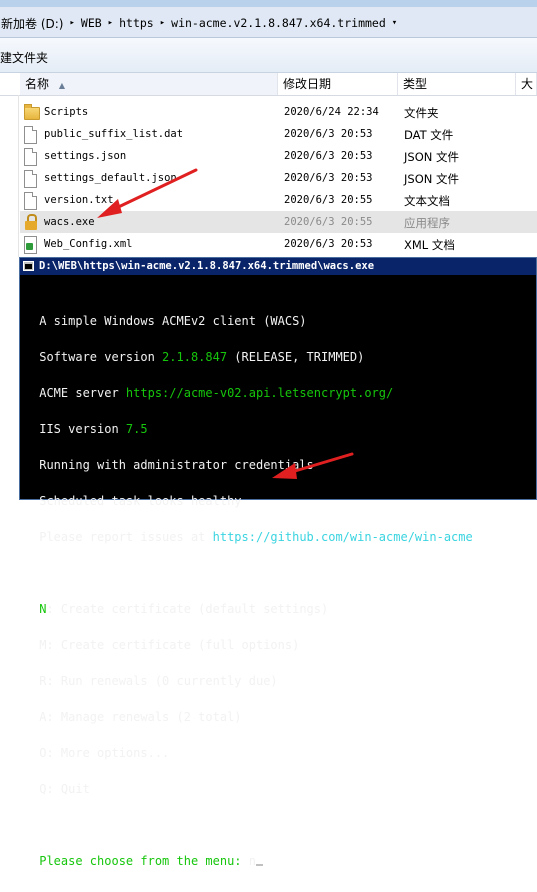 The image size is (537, 892). What do you see at coordinates (268, 3) in the screenshot?
I see `window-title-strip` at bounding box center [268, 3].